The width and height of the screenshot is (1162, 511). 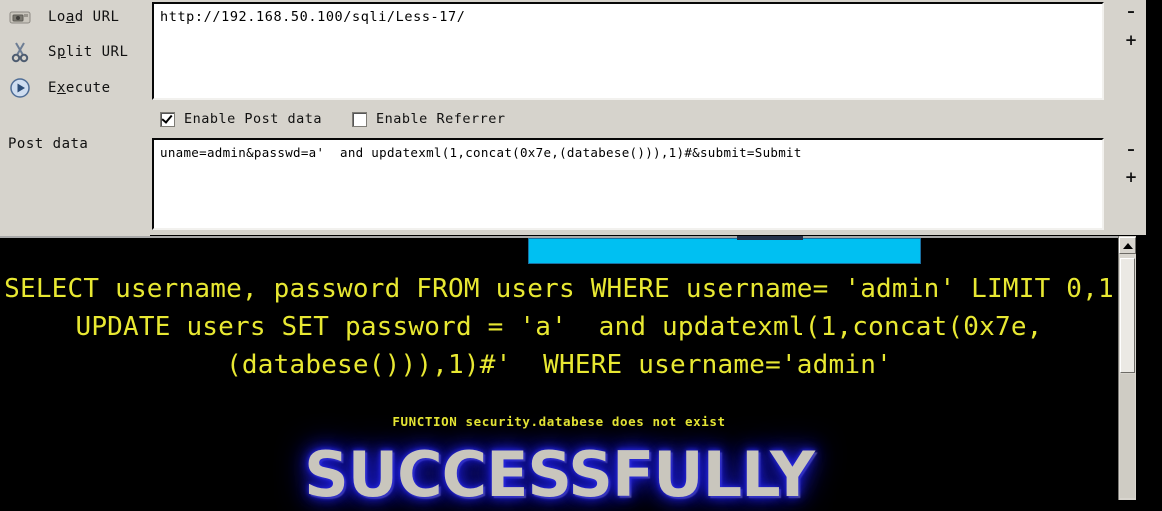 I want to click on enable-post-data-label: Enable Post data, so click(x=253, y=119).